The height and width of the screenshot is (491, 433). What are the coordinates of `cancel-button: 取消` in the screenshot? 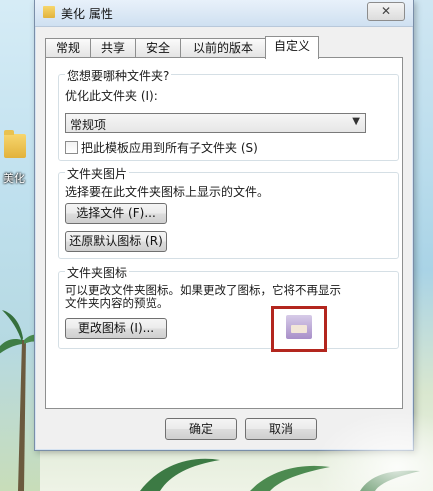 It's located at (281, 429).